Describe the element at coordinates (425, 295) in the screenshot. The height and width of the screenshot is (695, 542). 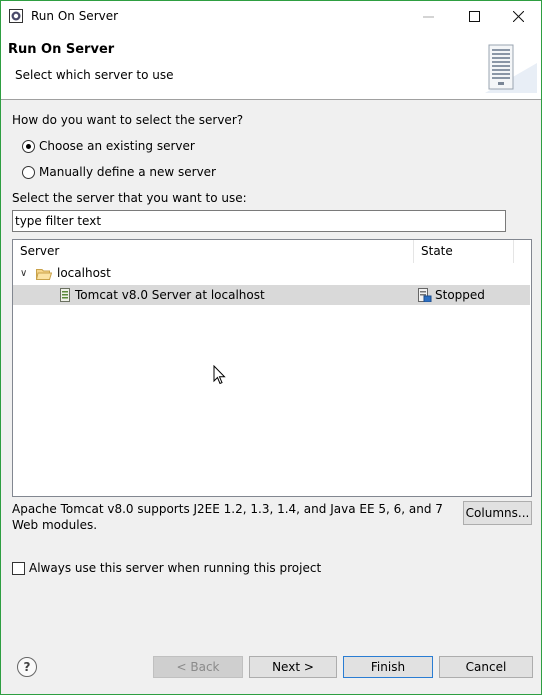
I see `stopped-state-icon` at that location.